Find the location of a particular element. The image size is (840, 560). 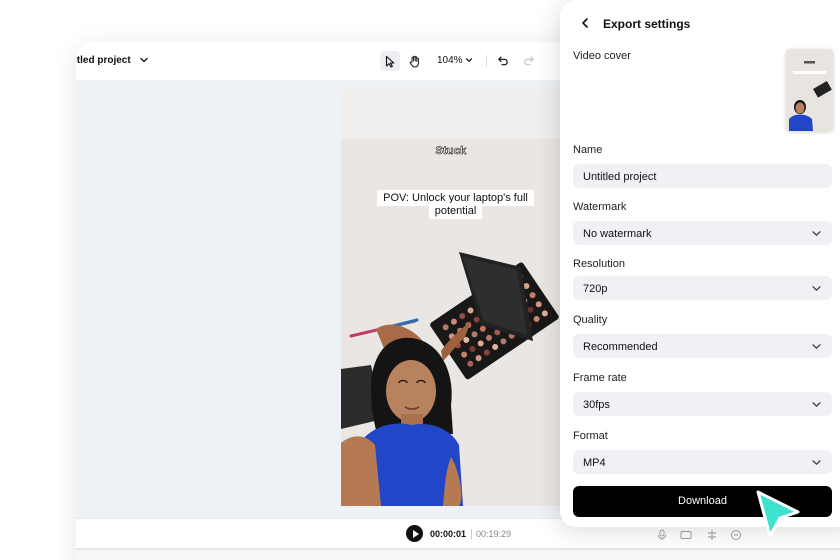

redo-button is located at coordinates (529, 61).